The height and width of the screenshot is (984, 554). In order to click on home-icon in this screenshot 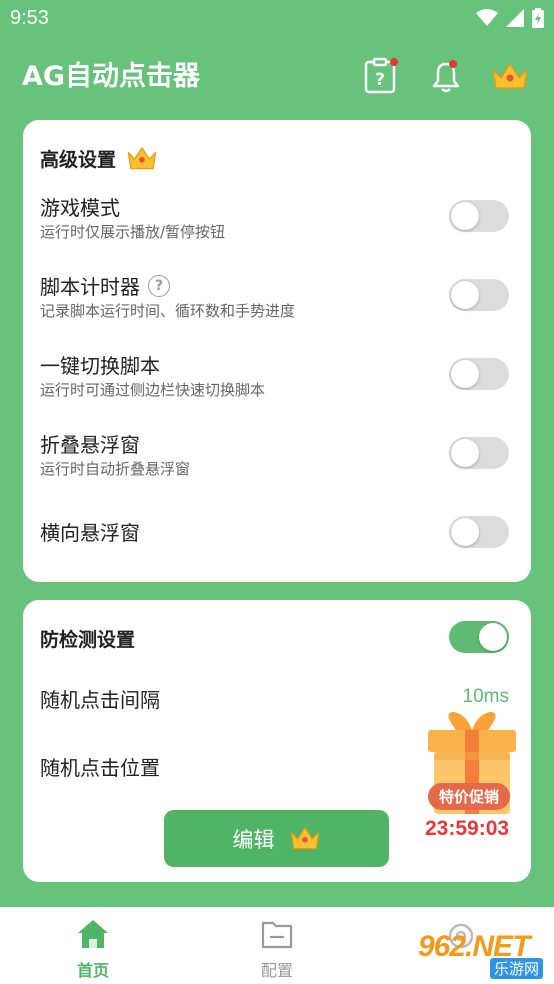, I will do `click(93, 934)`.